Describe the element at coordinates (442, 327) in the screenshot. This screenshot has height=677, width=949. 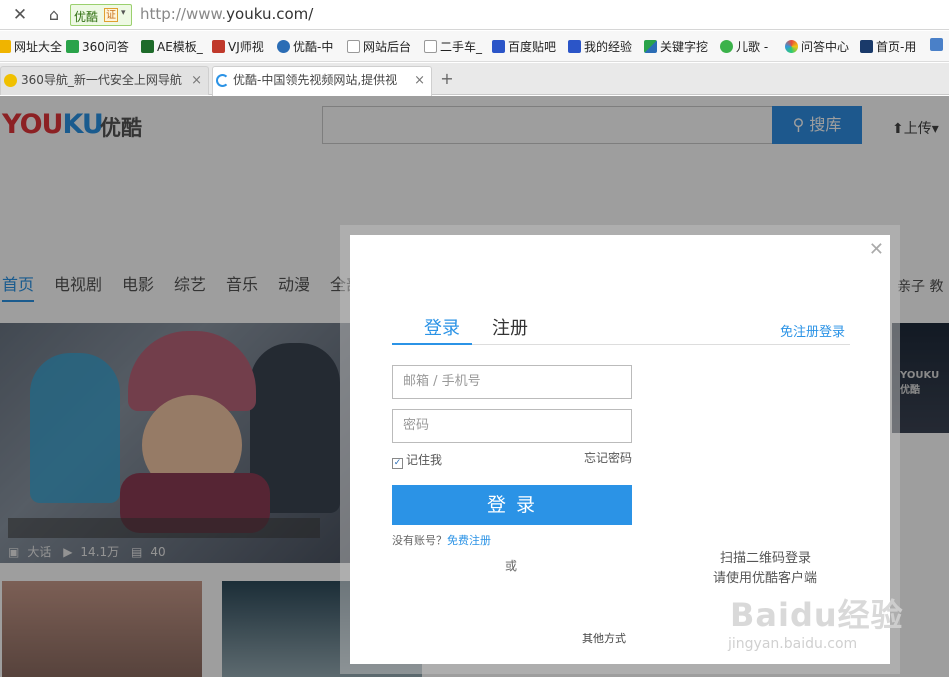
I see `tab-login: 登录` at that location.